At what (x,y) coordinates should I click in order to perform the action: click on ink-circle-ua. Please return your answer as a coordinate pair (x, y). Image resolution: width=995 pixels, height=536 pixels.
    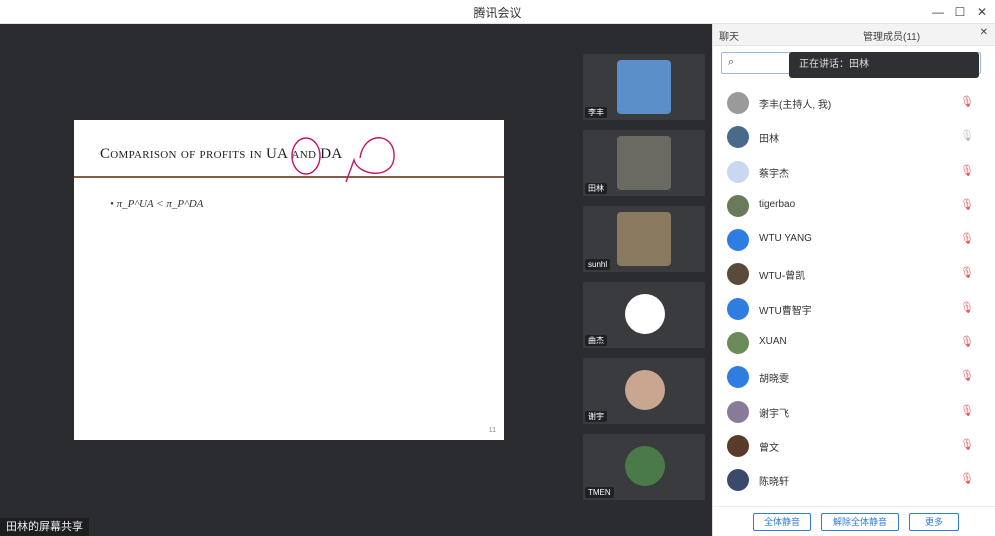
    Looking at the image, I should click on (306, 156).